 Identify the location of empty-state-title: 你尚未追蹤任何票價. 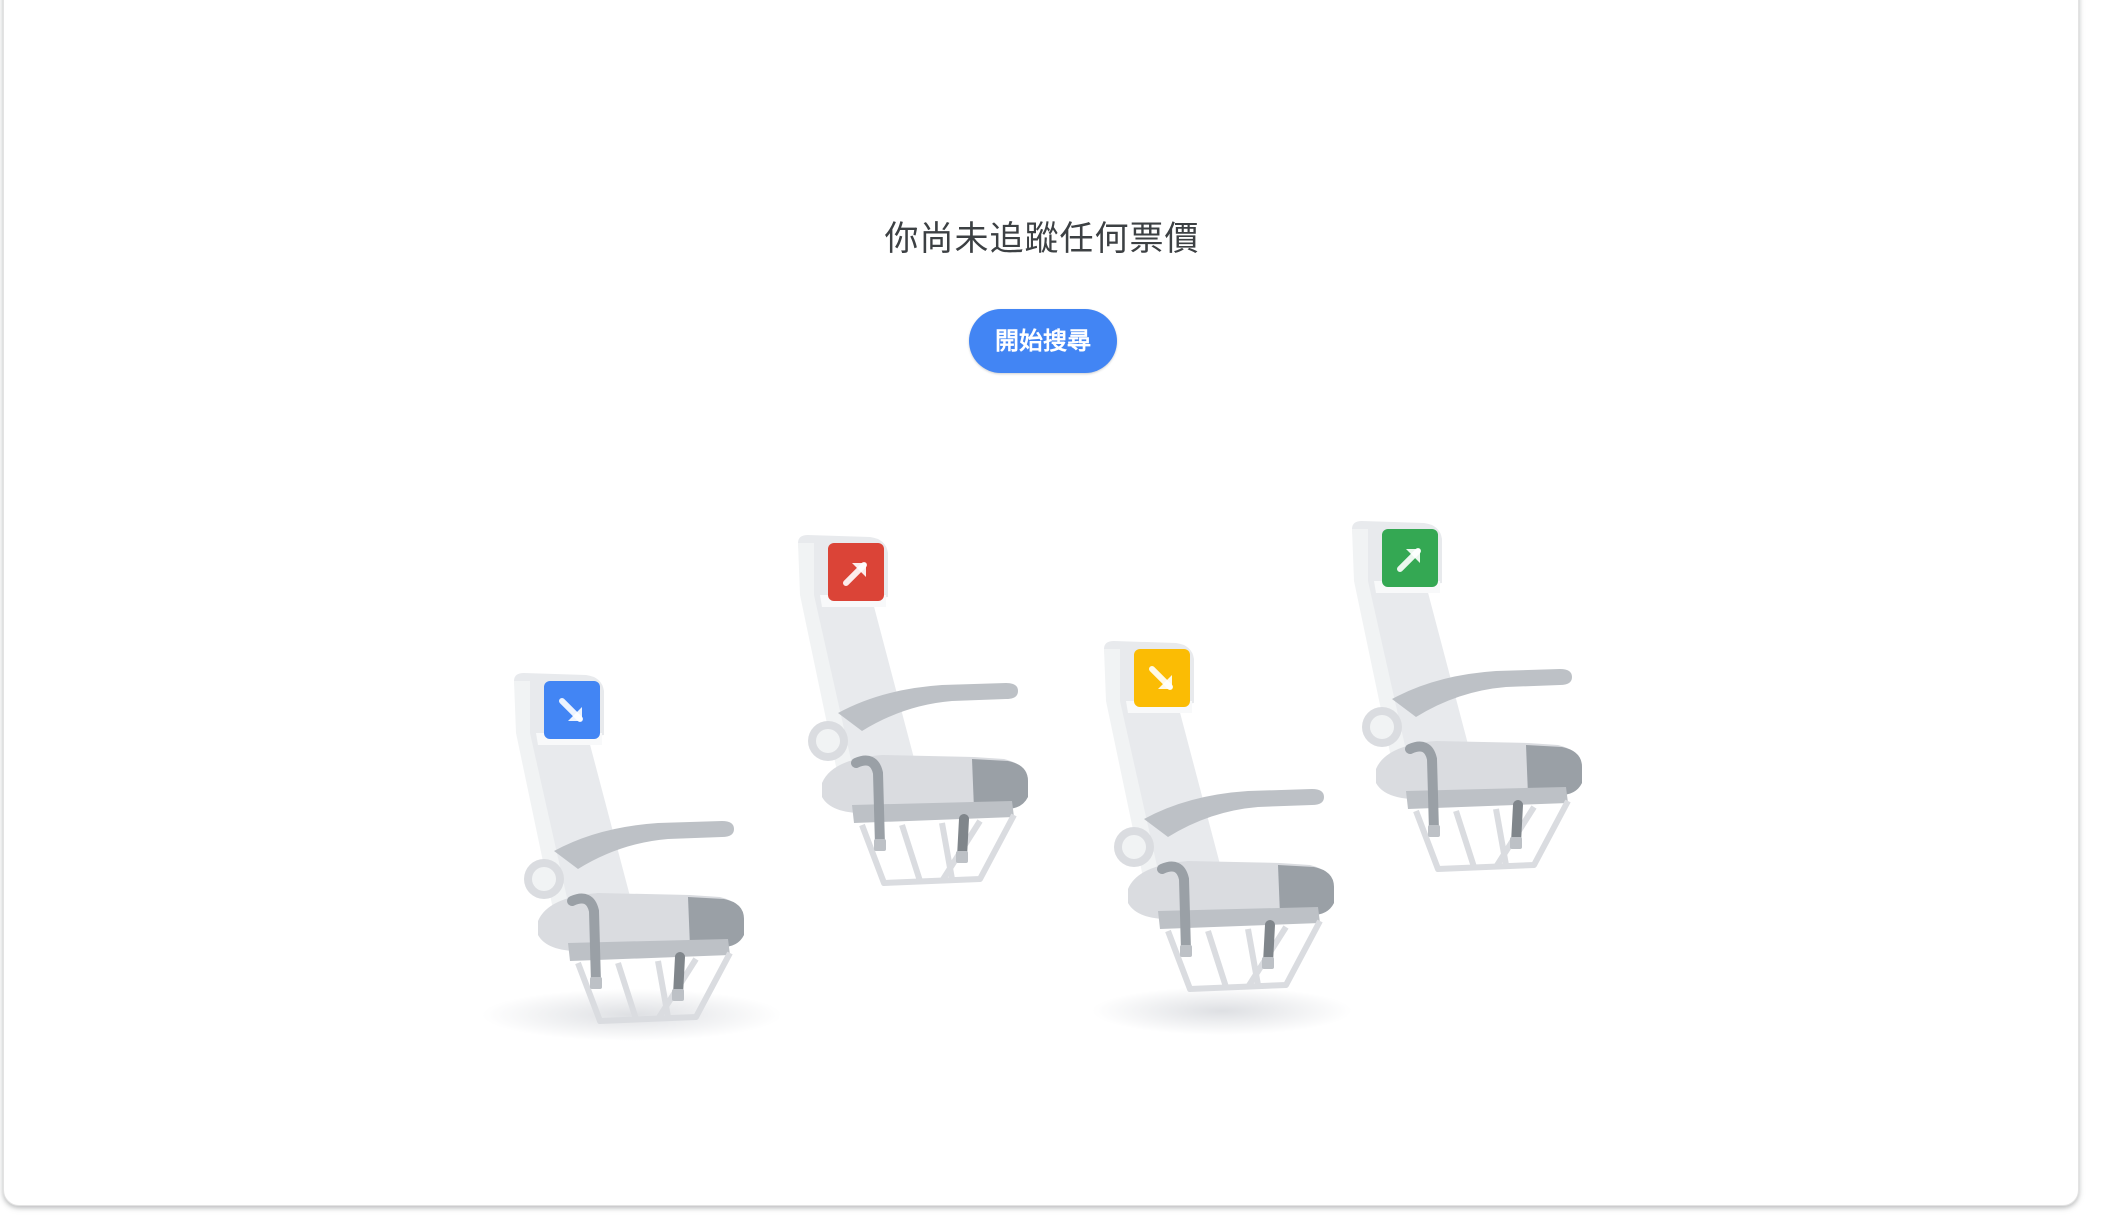
(1042, 239).